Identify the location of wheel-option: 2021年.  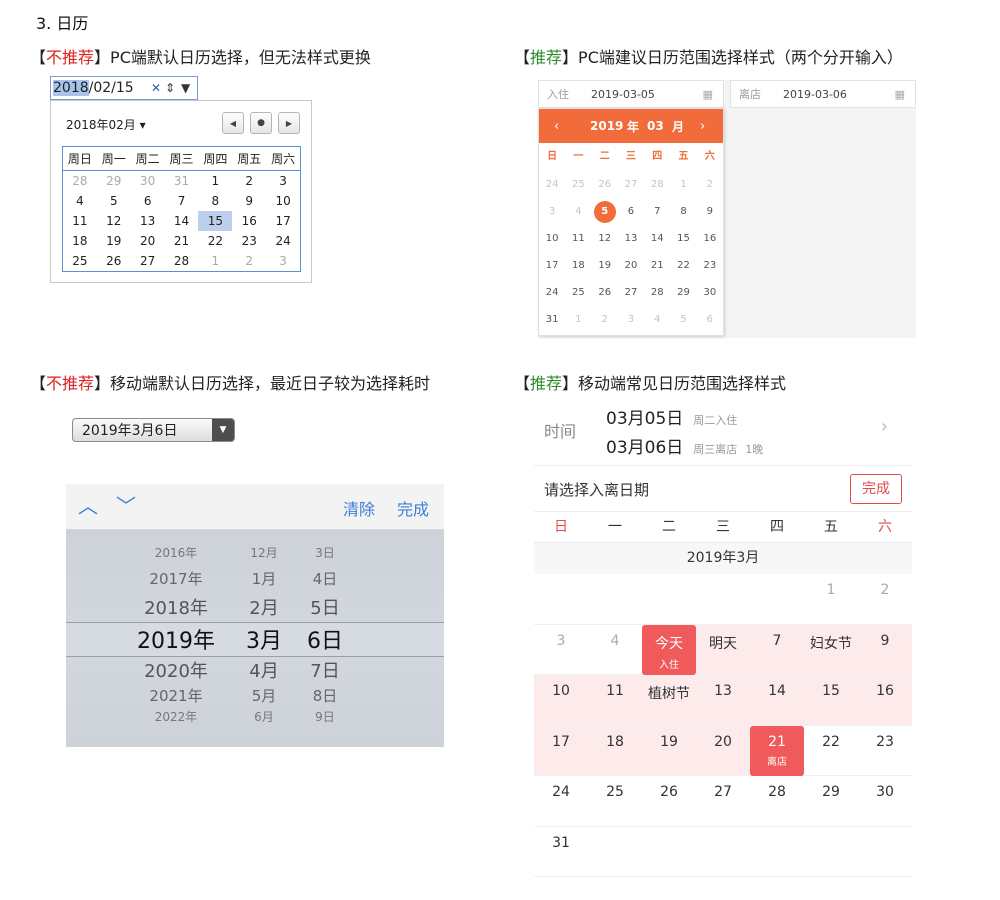
(176, 695).